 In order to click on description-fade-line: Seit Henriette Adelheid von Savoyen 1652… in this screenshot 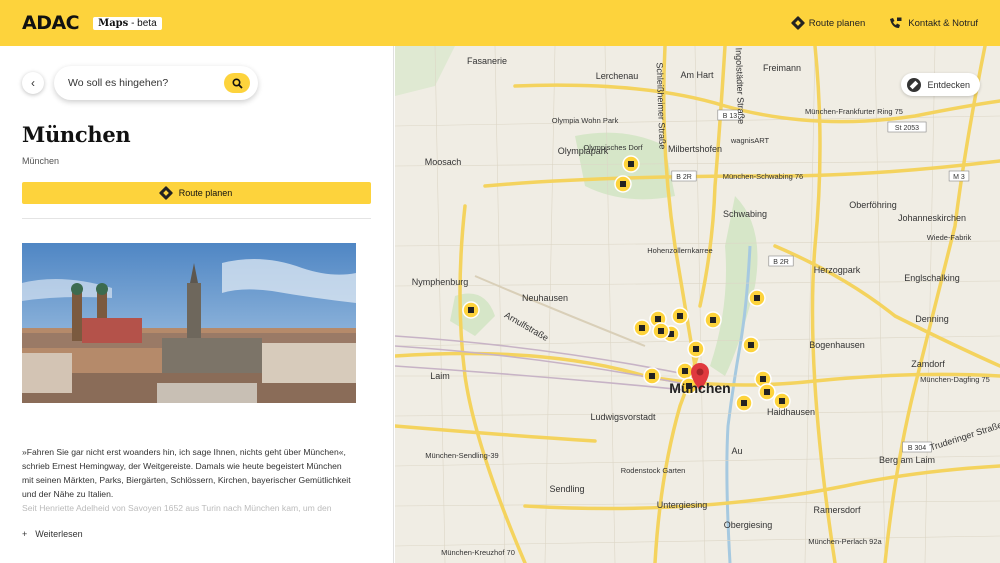, I will do `click(177, 508)`.